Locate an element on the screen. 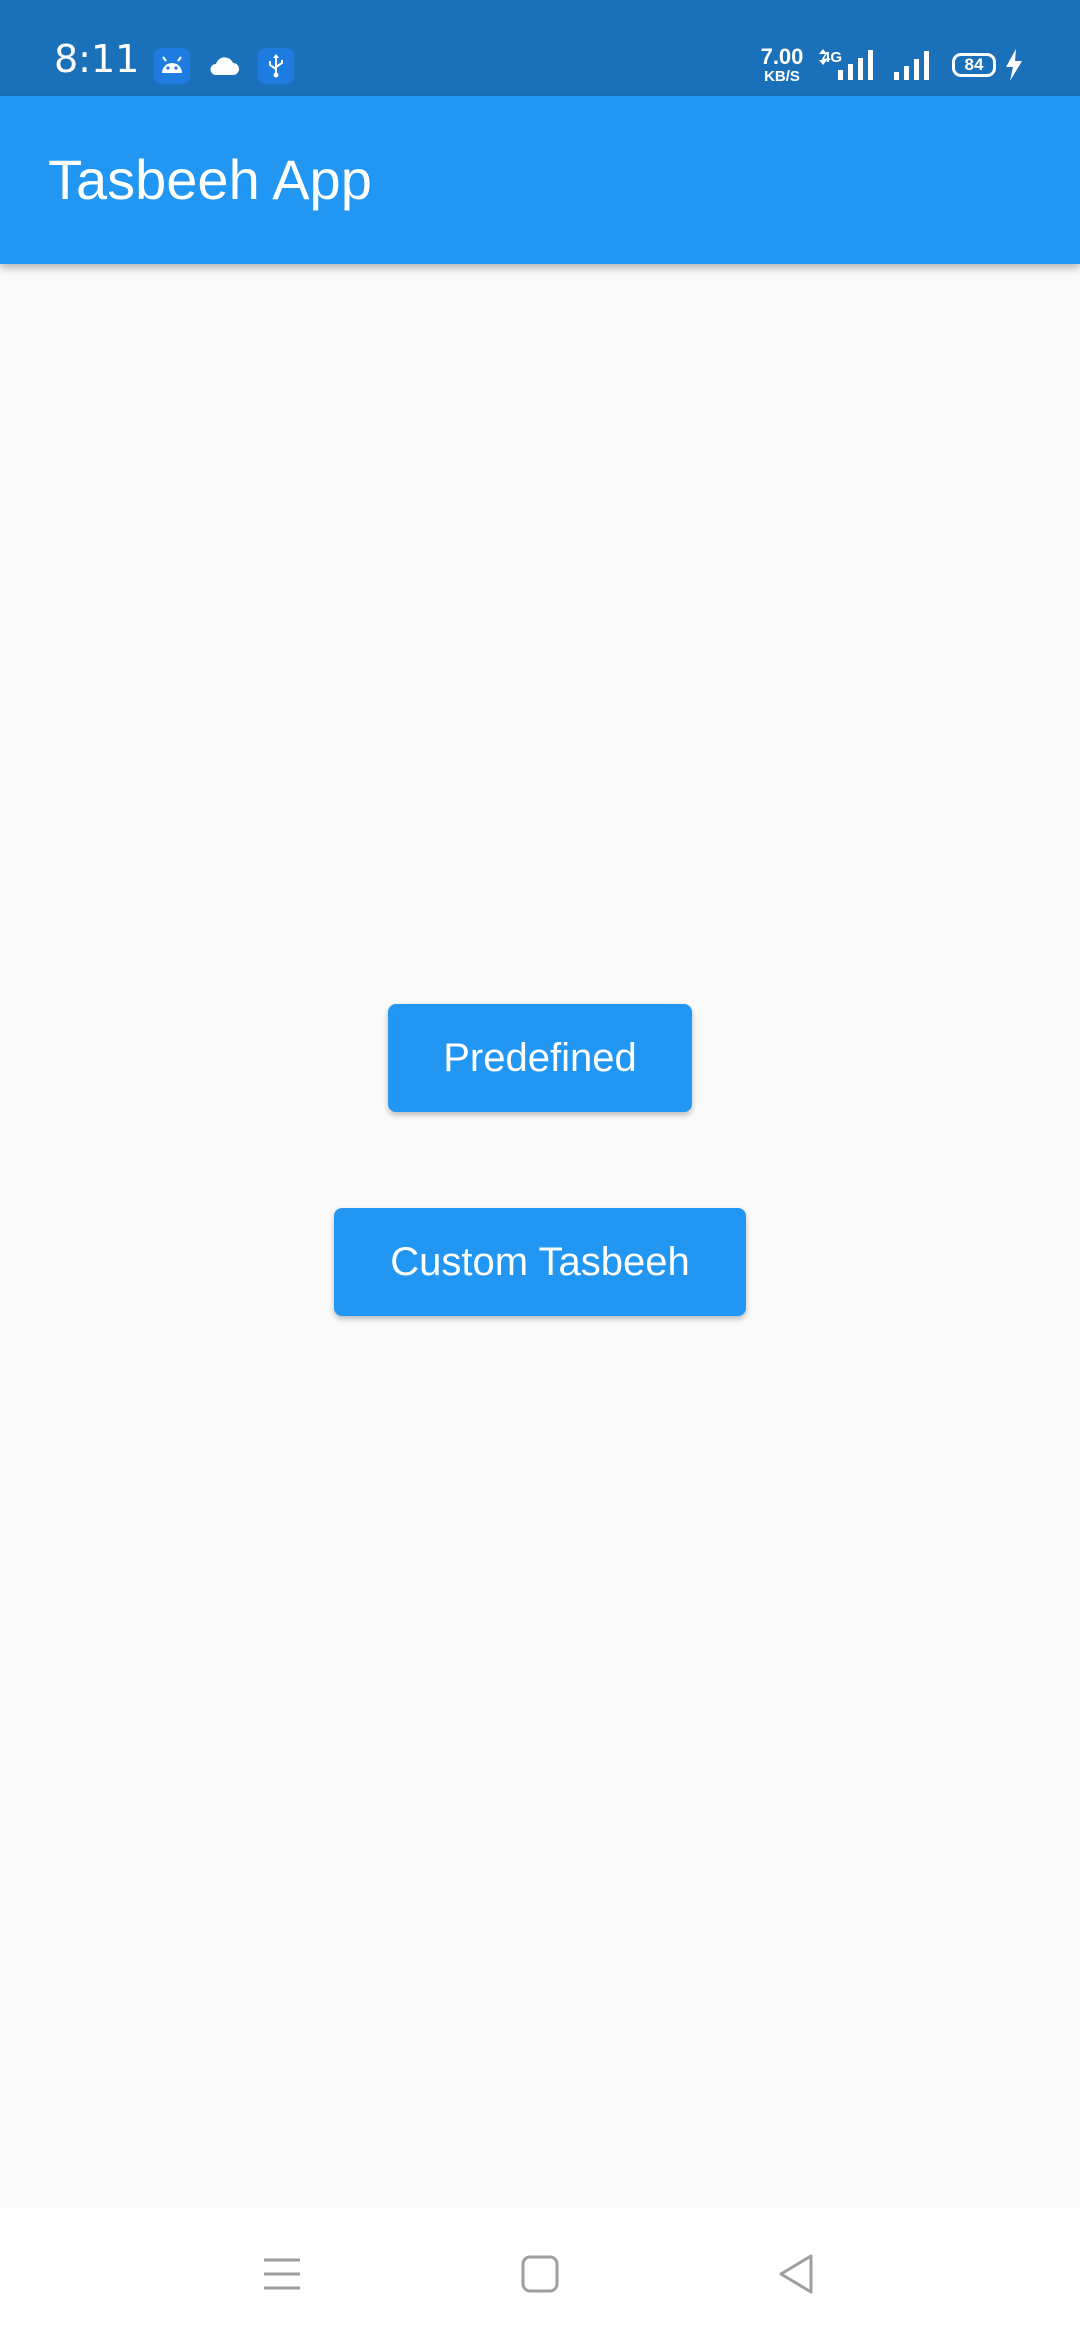  back-icon is located at coordinates (796, 2274).